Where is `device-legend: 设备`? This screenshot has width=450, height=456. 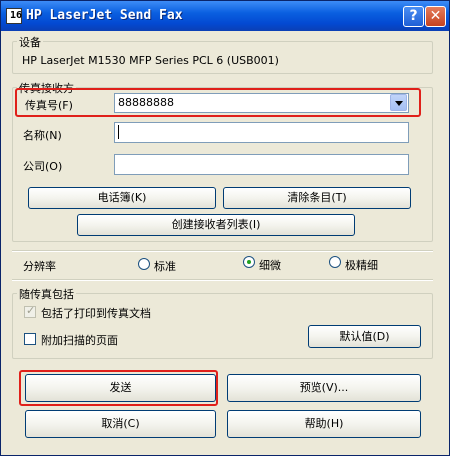
device-legend: 设备 is located at coordinates (30, 42).